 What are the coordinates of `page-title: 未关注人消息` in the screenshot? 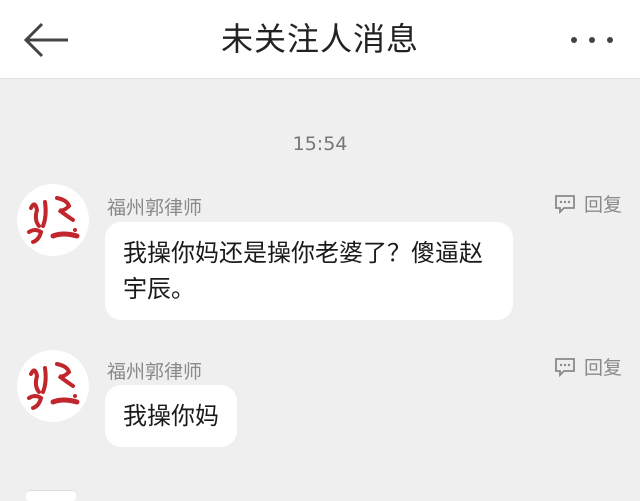 It's located at (319, 39).